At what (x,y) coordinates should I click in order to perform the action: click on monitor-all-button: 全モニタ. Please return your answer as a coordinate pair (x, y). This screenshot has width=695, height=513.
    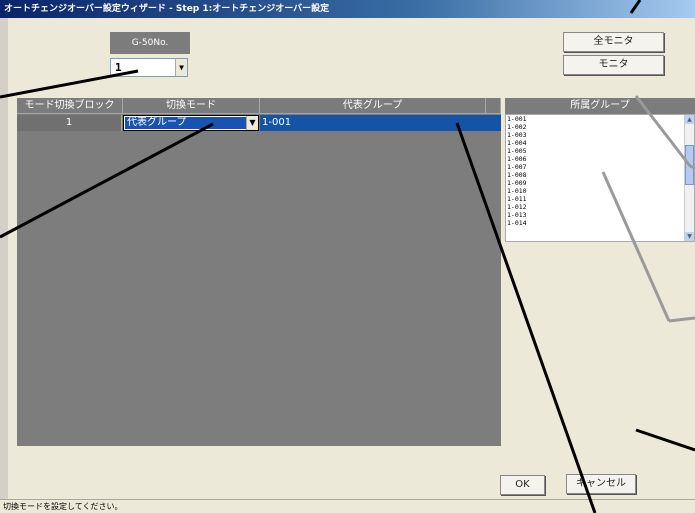
    Looking at the image, I should click on (613, 42).